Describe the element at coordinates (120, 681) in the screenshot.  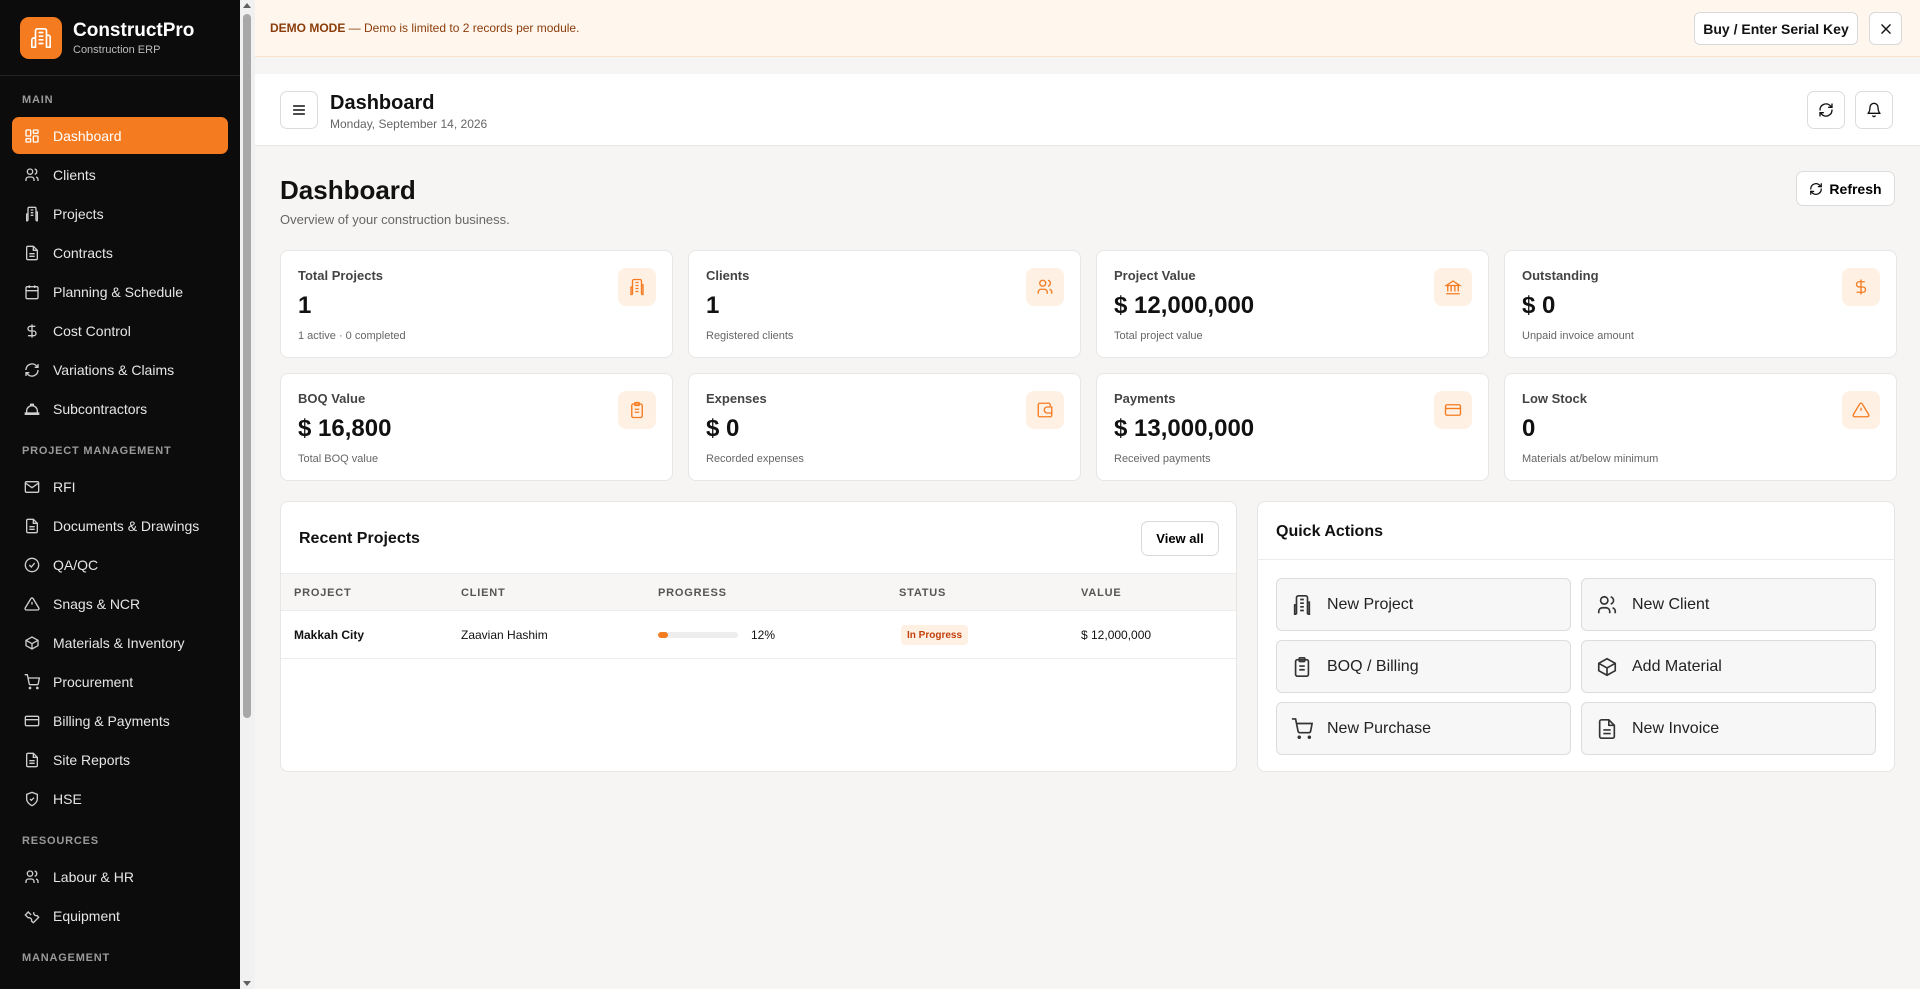
I see `sidebar-item-procurement: Procurement` at that location.